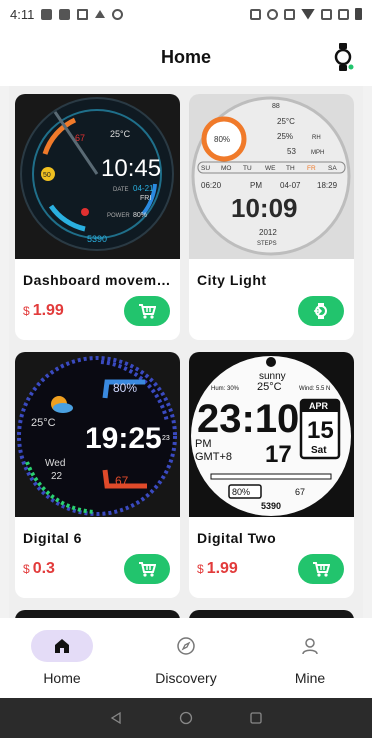  Describe the element at coordinates (319, 406) in the screenshot. I see `svg-text: APR` at that location.